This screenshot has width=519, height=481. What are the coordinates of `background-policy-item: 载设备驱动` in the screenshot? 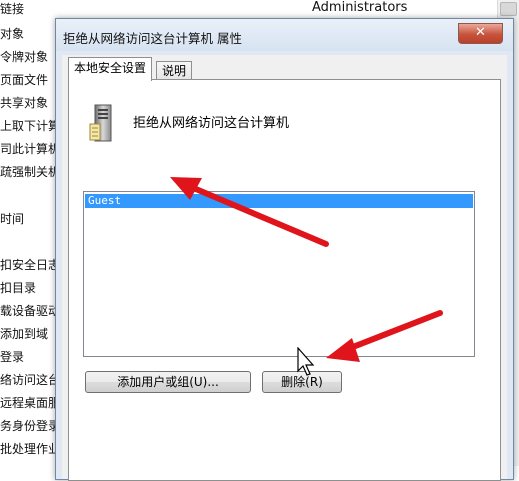 It's located at (30, 310).